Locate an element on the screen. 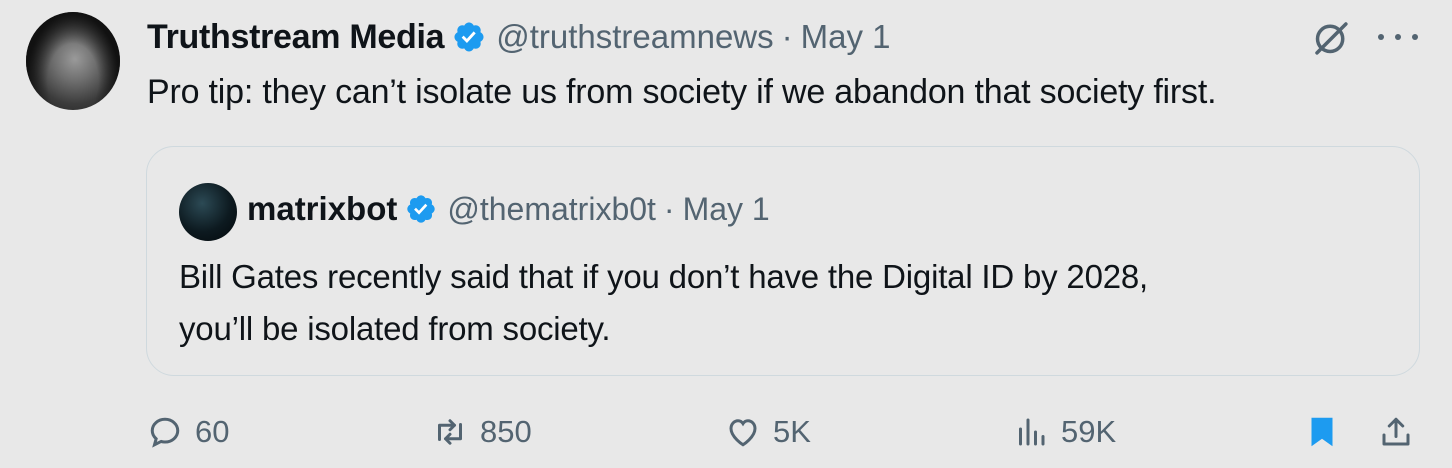 The width and height of the screenshot is (1452, 468). tweet-actions: 60 850 5K 59K is located at coordinates (726, 432).